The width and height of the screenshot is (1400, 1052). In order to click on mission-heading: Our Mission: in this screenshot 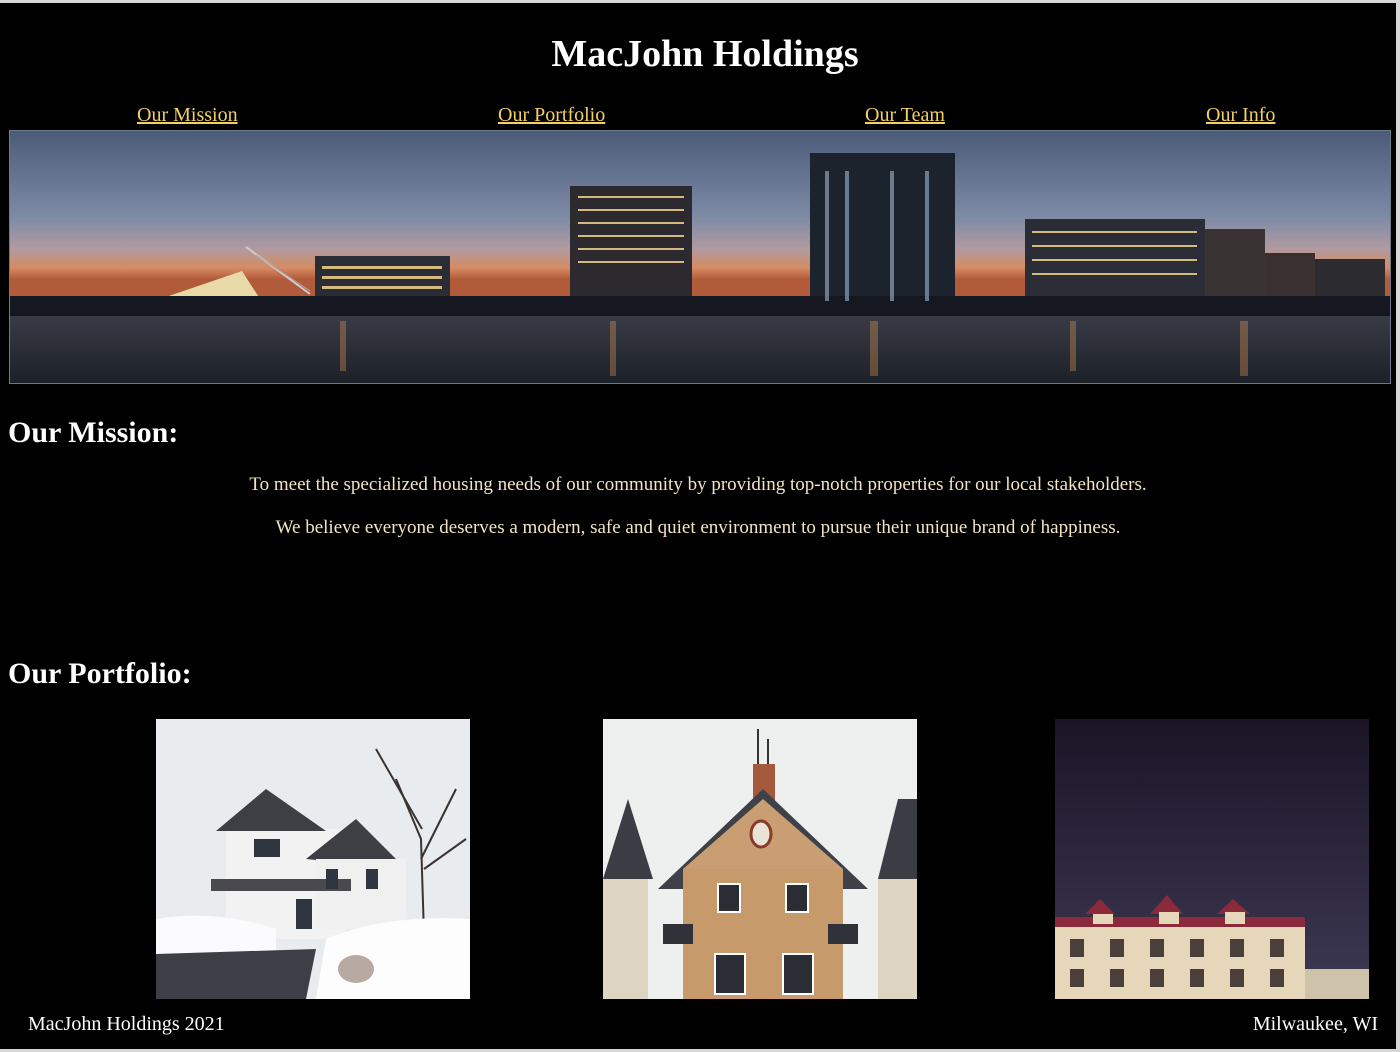, I will do `click(93, 432)`.